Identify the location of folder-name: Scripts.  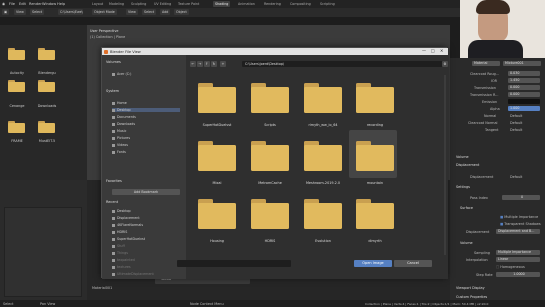
(270, 125).